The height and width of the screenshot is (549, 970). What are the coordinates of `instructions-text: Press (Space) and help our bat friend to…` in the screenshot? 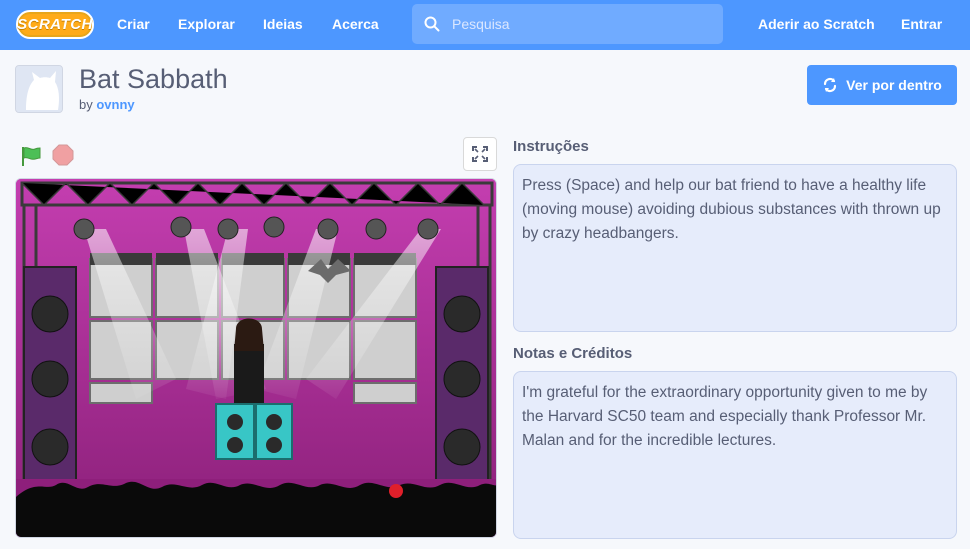 It's located at (735, 248).